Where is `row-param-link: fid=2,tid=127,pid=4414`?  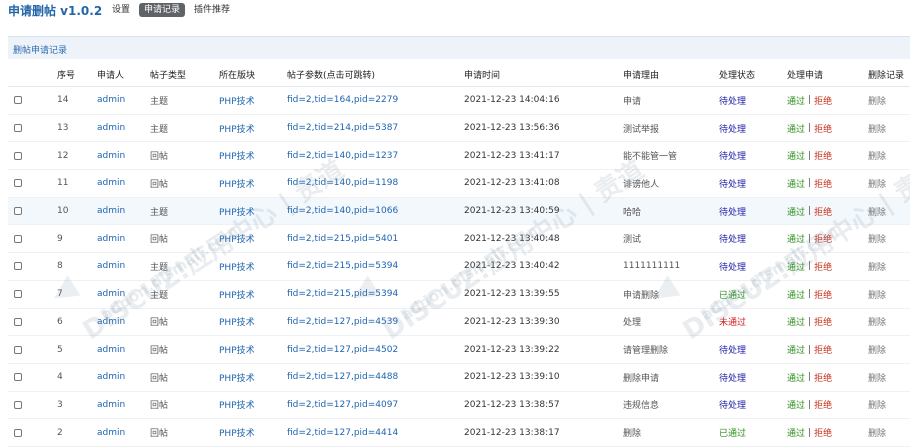 row-param-link: fid=2,tid=127,pid=4414 is located at coordinates (342, 432).